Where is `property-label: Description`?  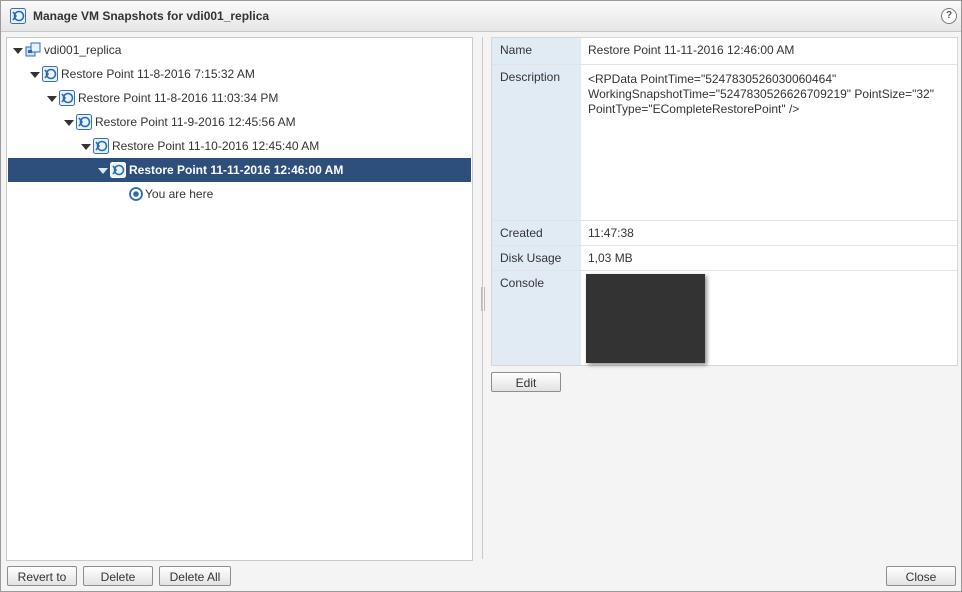 property-label: Description is located at coordinates (536, 142).